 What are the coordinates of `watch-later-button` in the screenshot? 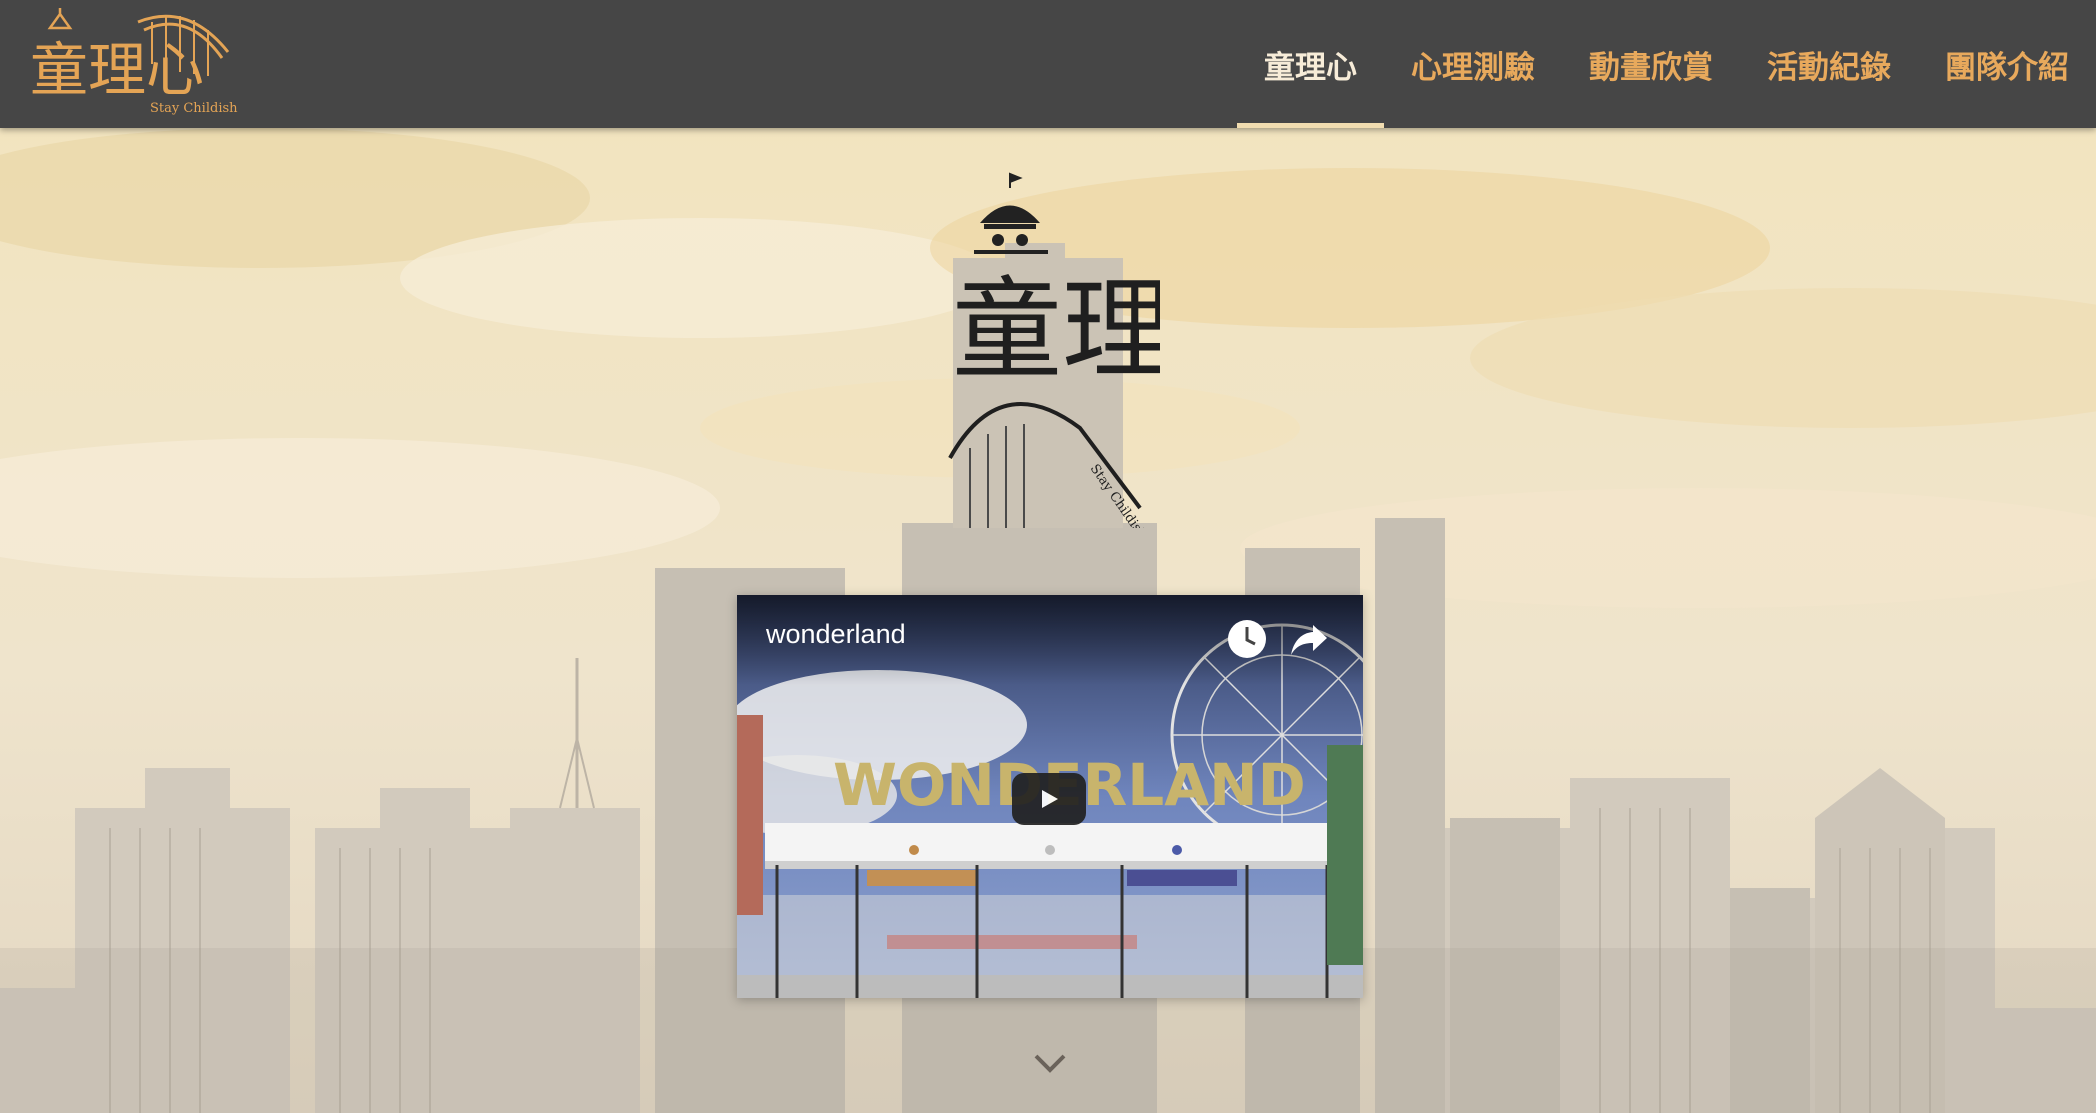 It's located at (1247, 639).